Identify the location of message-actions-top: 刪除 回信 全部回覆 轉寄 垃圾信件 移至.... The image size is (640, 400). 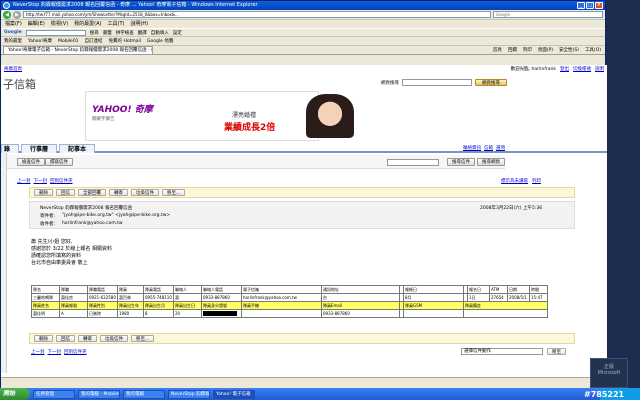
(302, 192).